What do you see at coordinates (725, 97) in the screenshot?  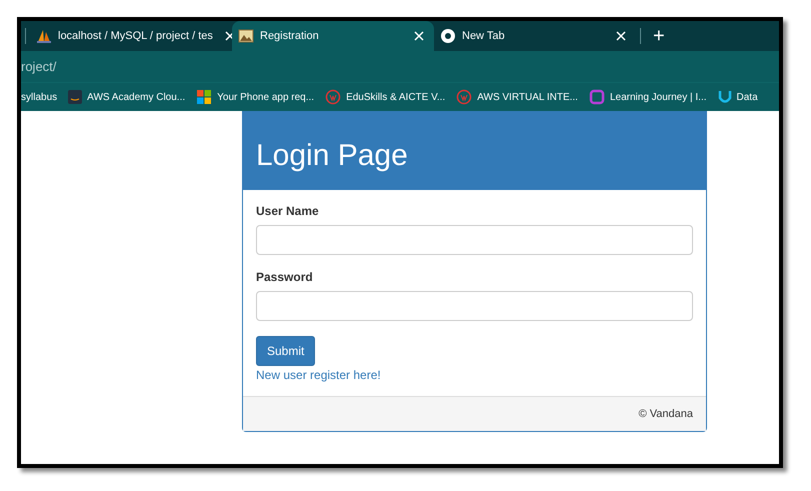 I see `u-logo-icon` at bounding box center [725, 97].